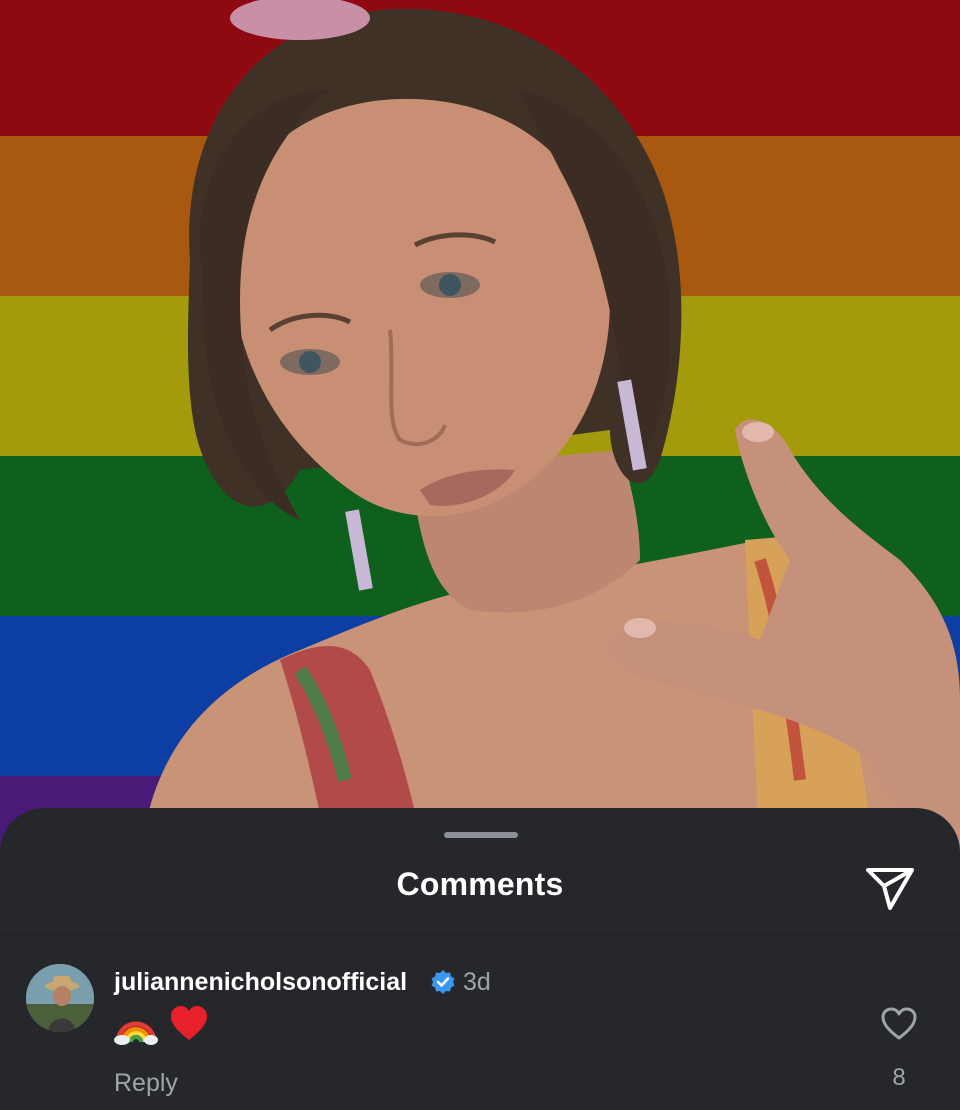 The width and height of the screenshot is (960, 1110). Describe the element at coordinates (899, 1077) in the screenshot. I see `like-count: 8` at that location.